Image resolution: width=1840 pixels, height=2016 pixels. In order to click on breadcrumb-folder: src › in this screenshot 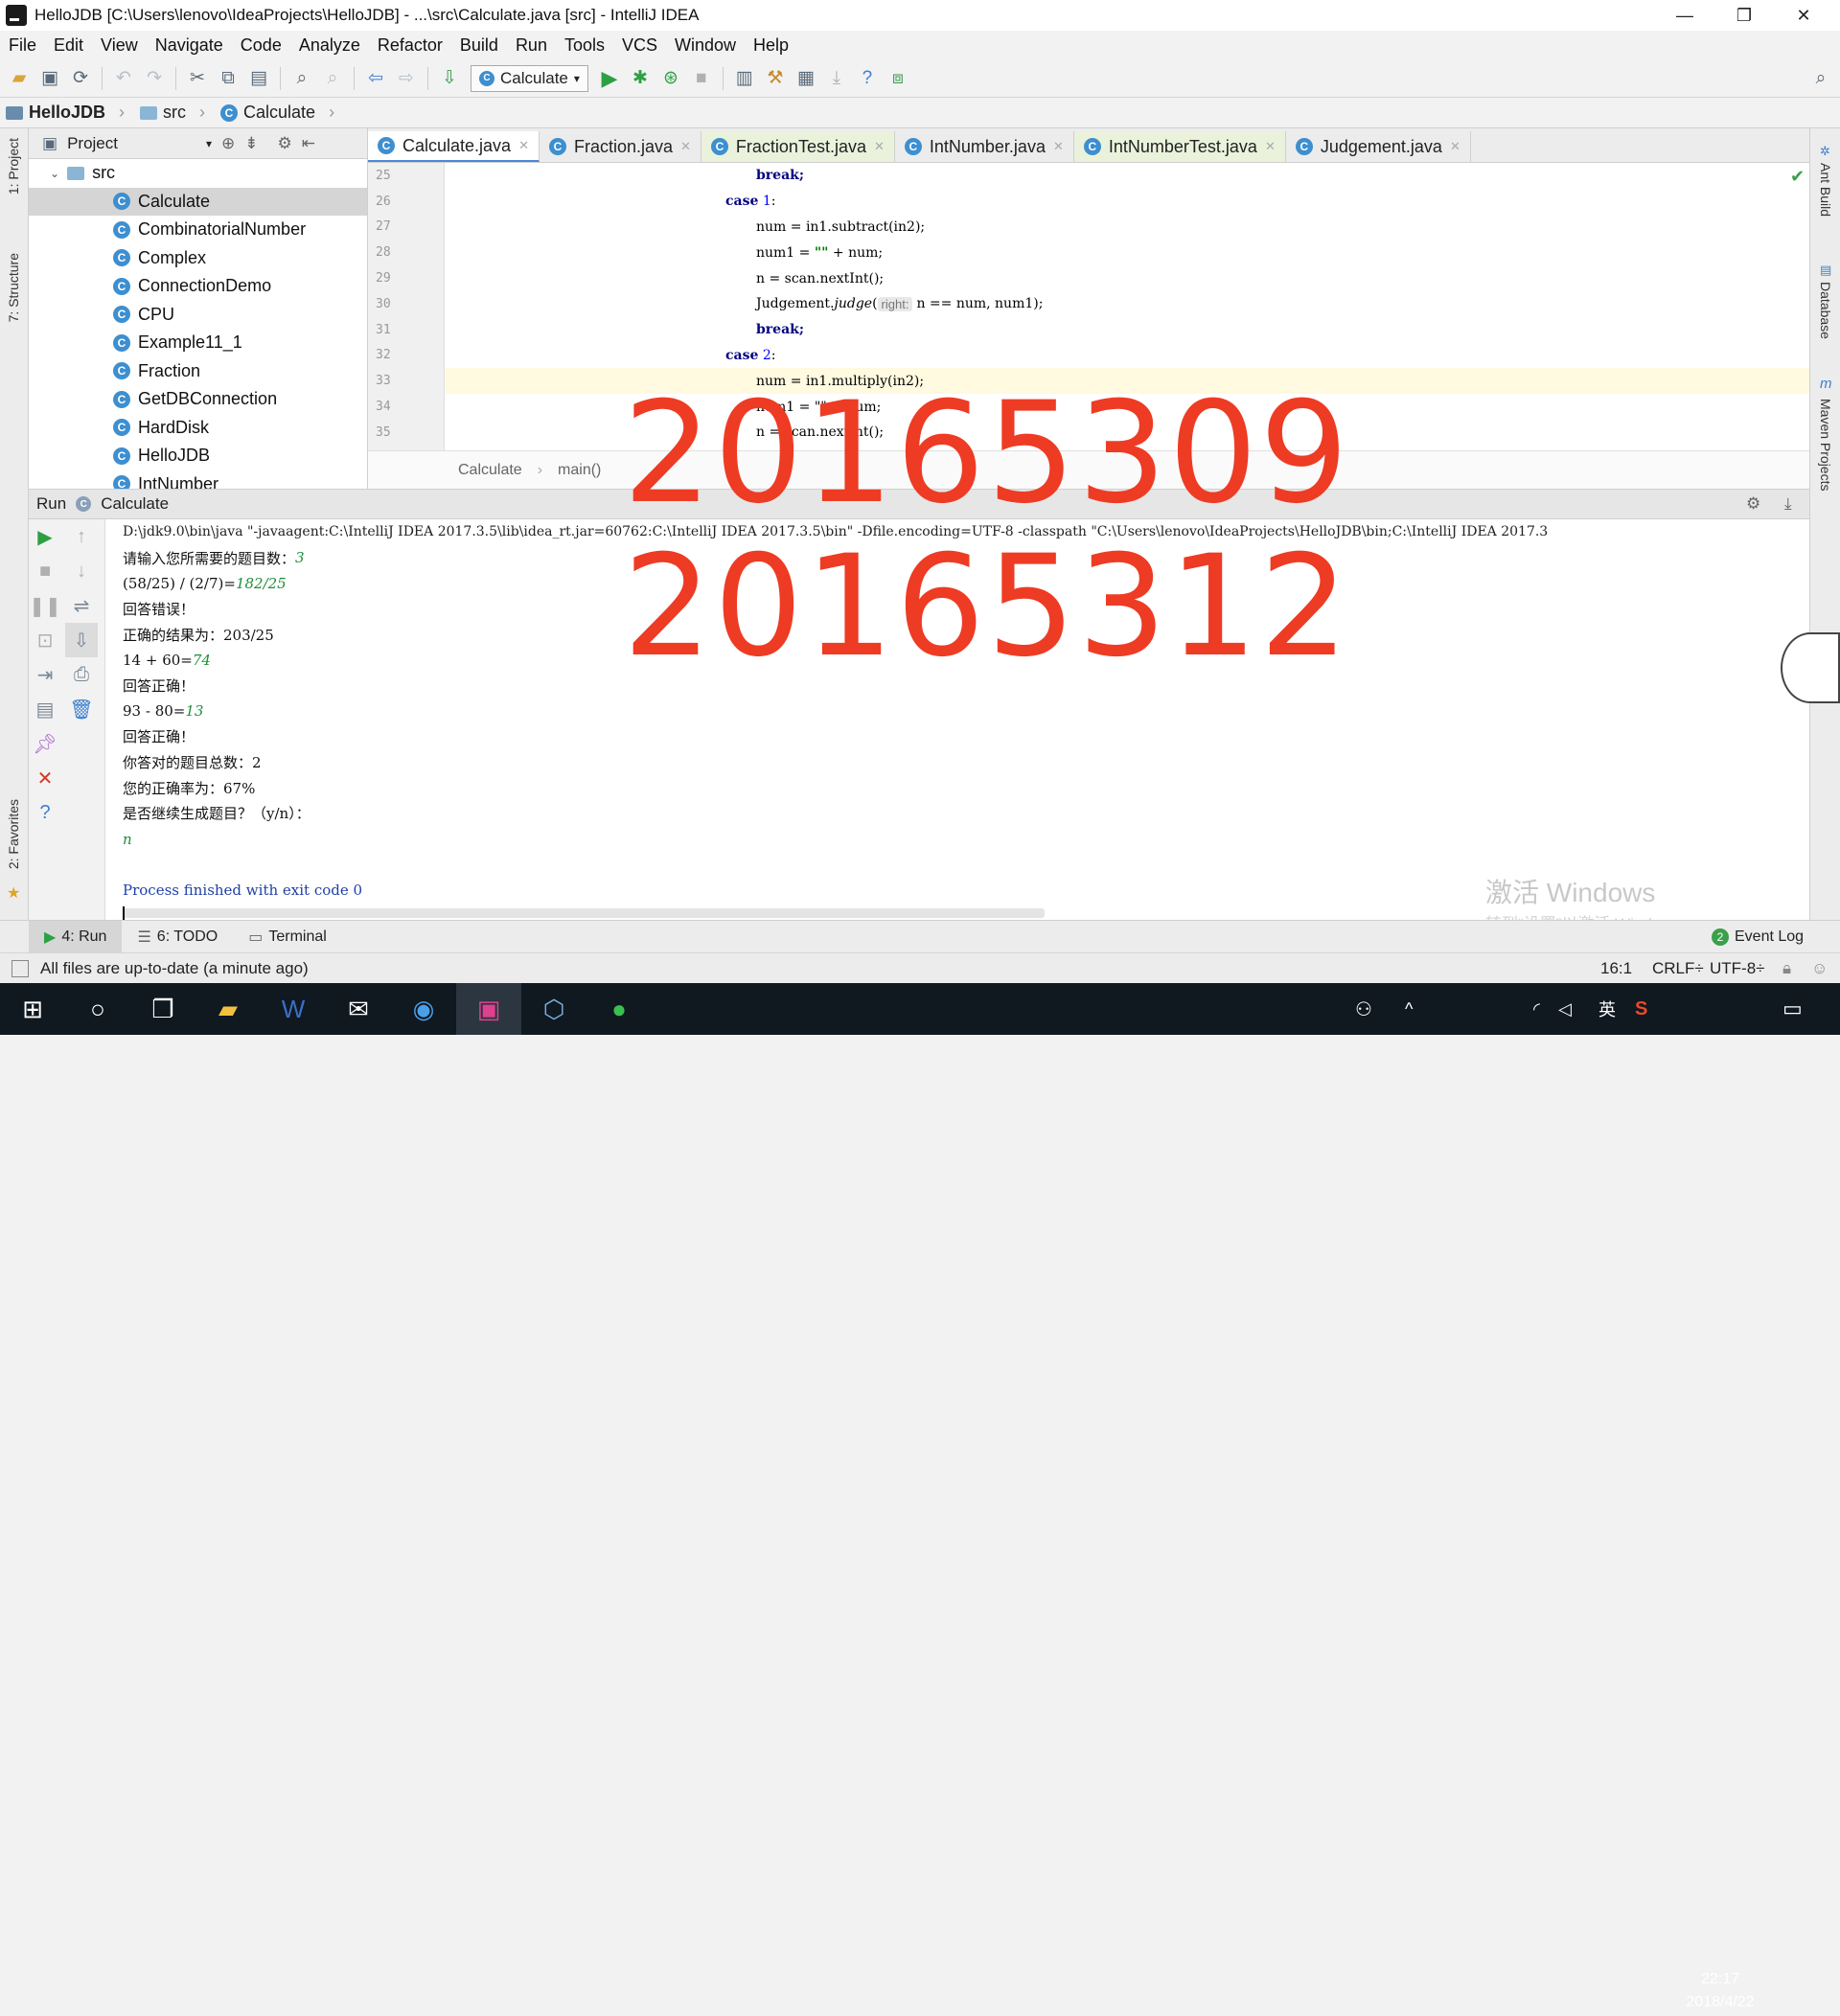, I will do `click(174, 113)`.